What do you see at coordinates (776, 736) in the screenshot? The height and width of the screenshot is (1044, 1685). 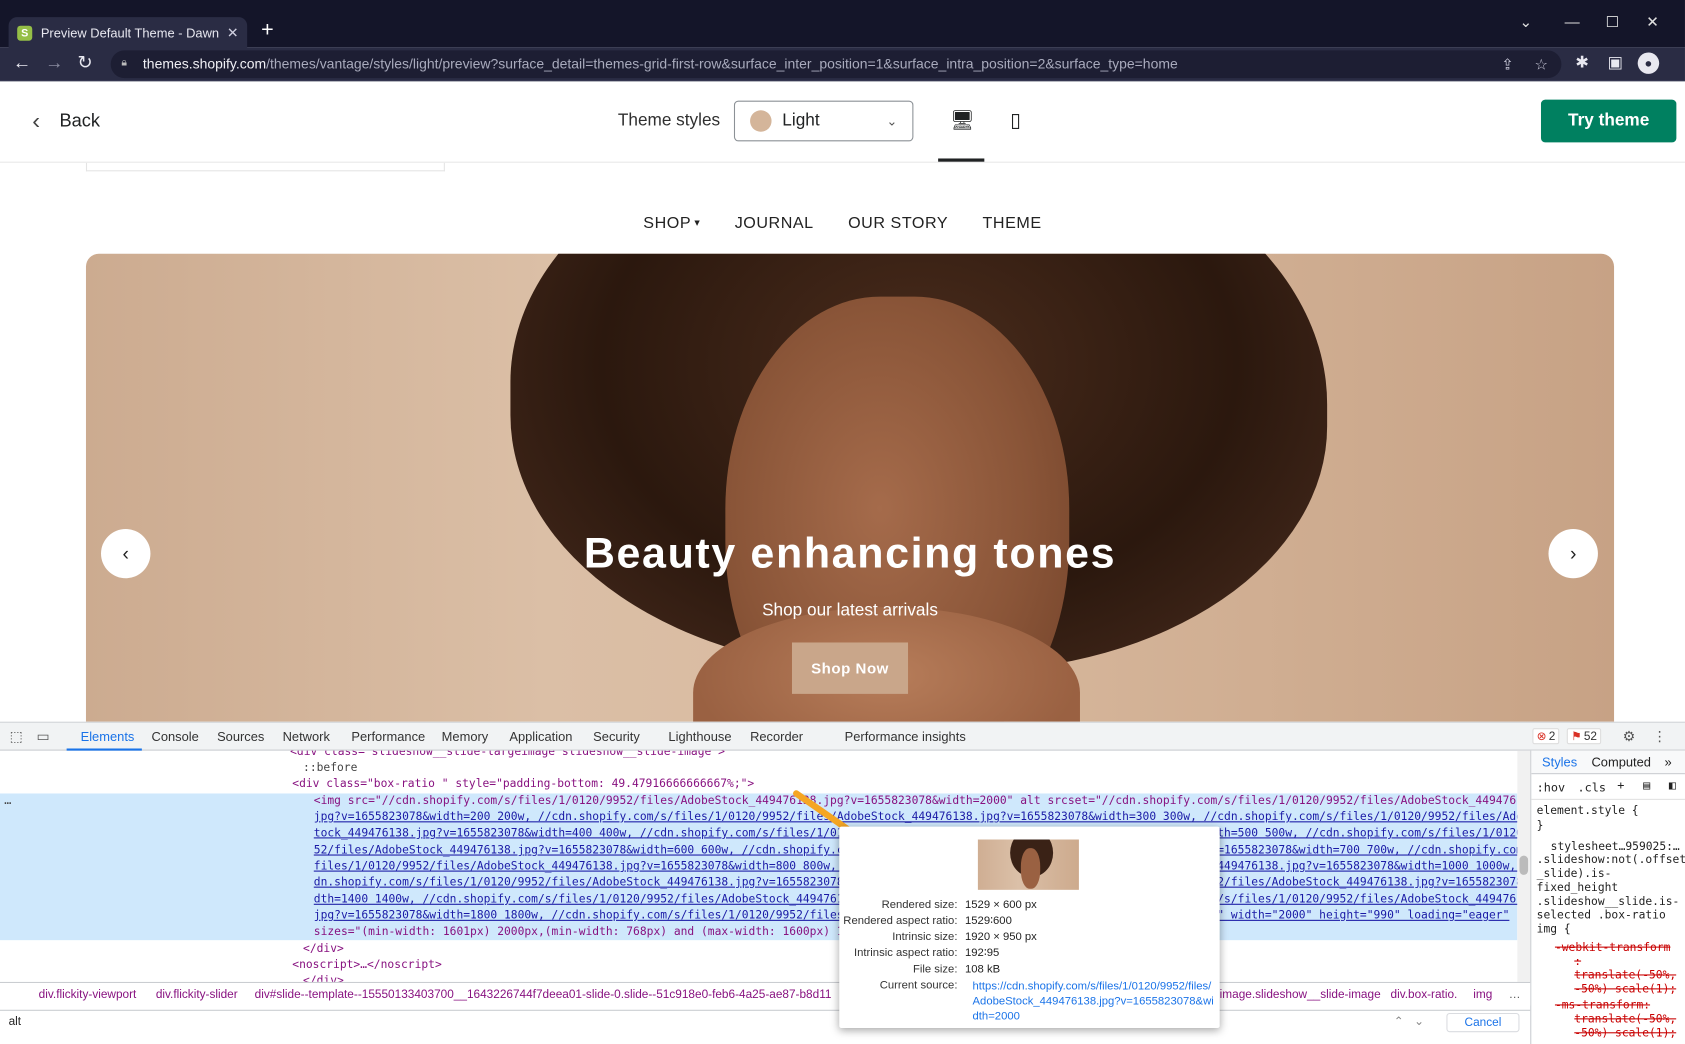 I see `tab-recorder: Recorder` at bounding box center [776, 736].